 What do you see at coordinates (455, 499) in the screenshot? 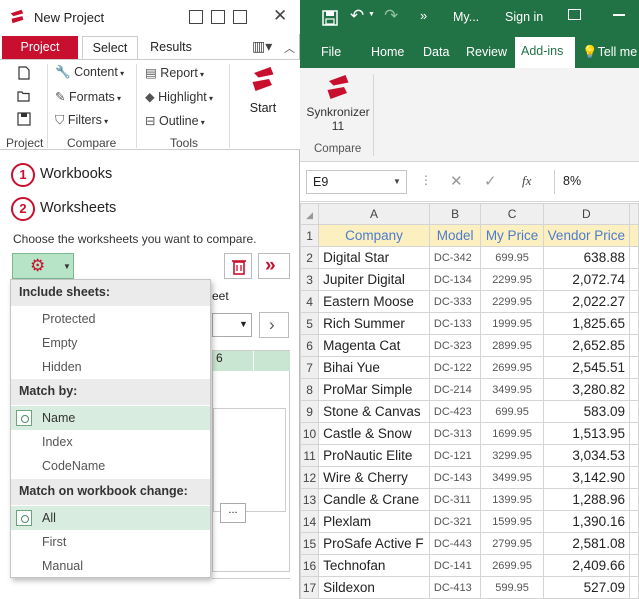
I see `model-cell: DC-311` at bounding box center [455, 499].